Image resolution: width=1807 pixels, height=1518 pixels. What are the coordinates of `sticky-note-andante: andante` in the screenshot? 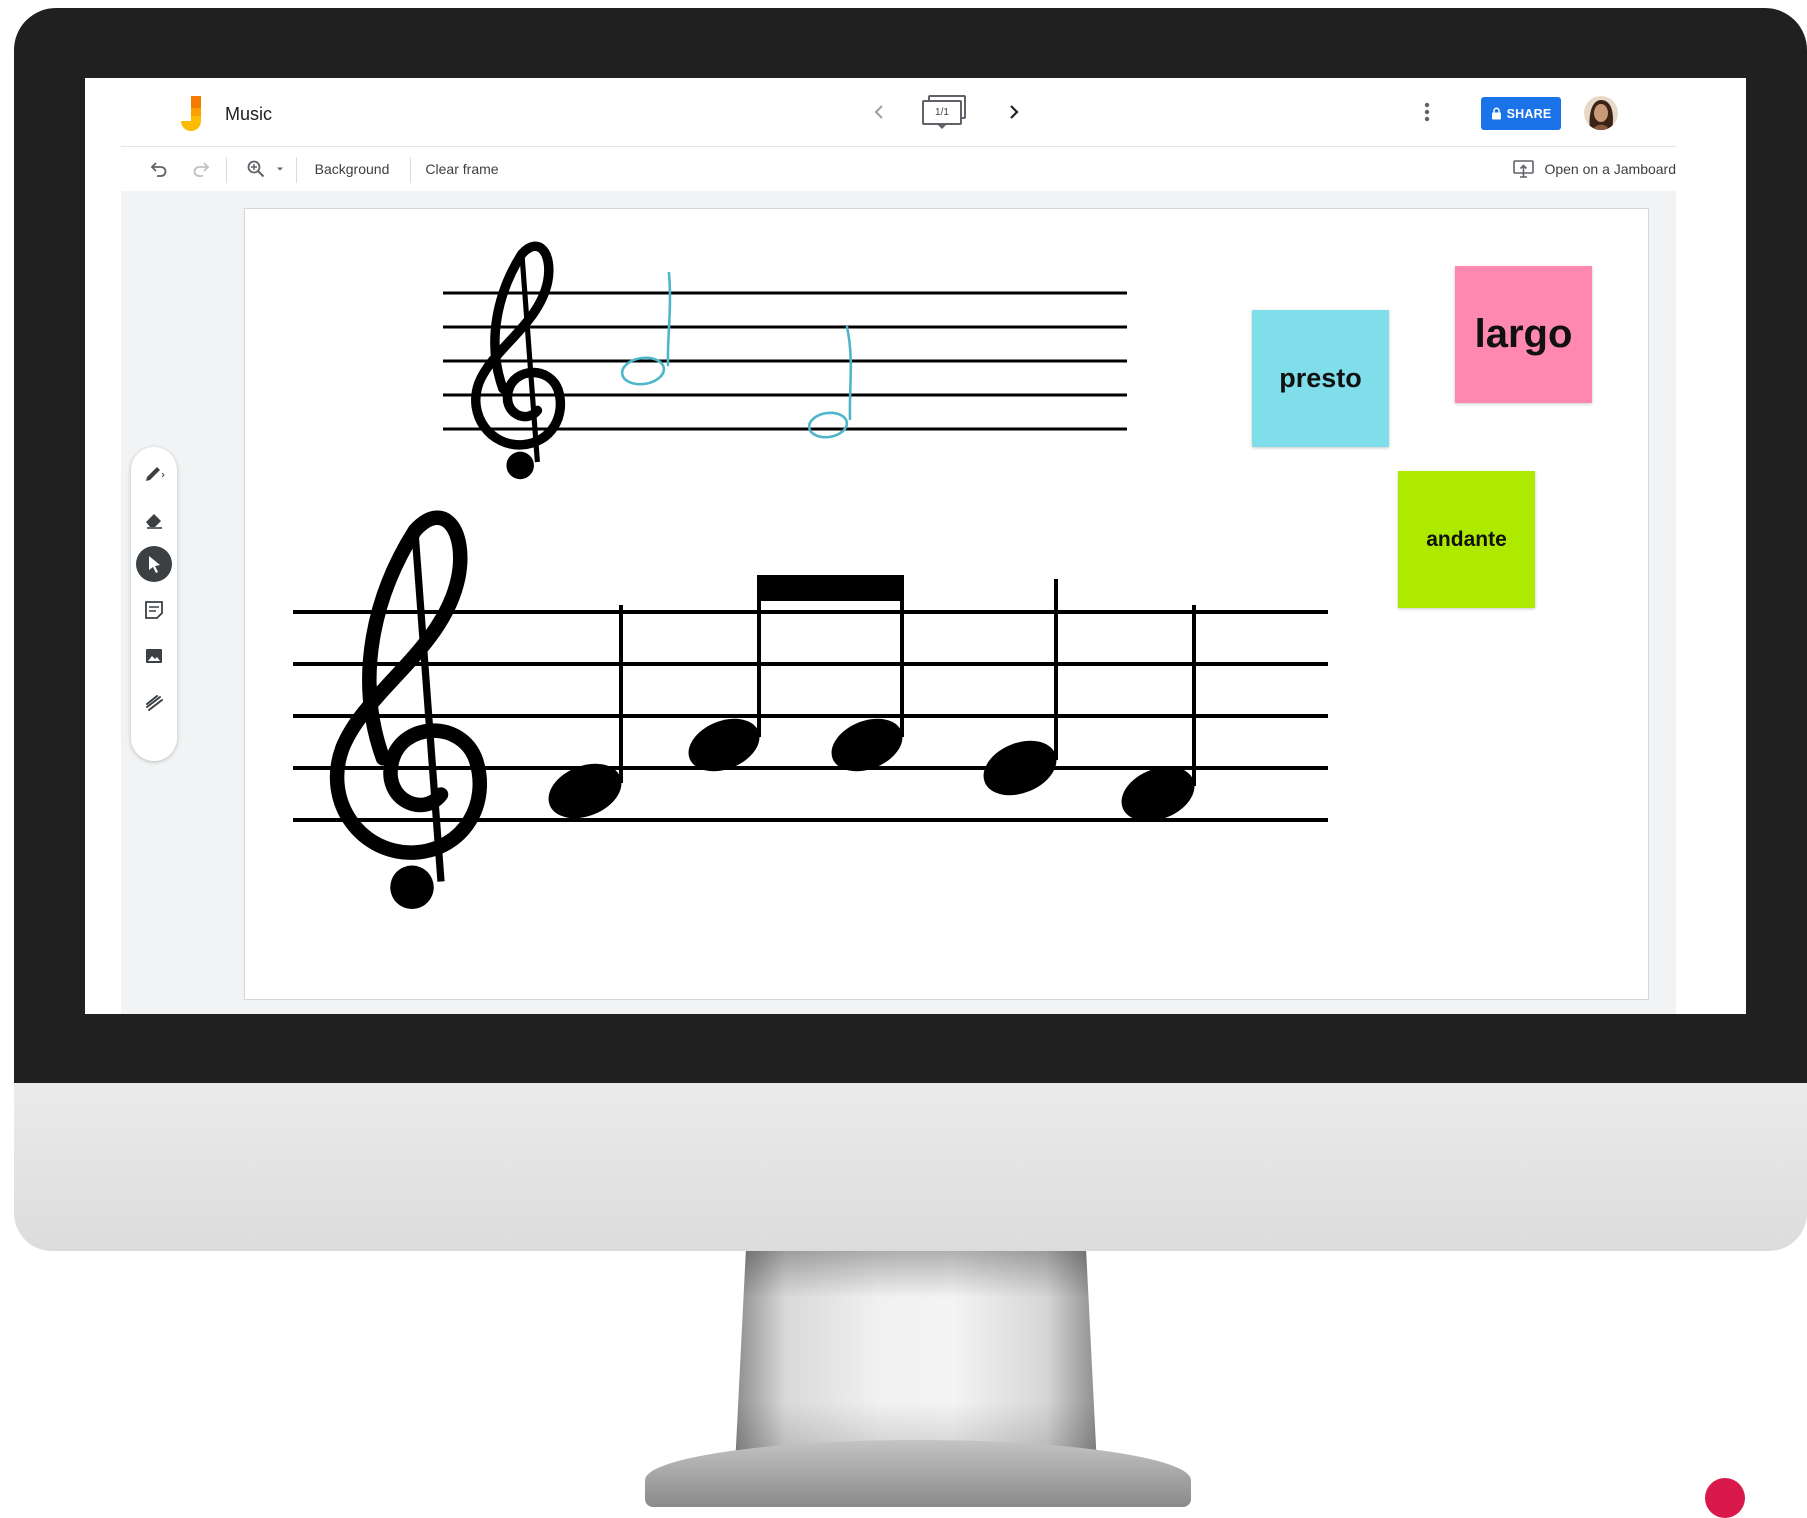 It's located at (1466, 539).